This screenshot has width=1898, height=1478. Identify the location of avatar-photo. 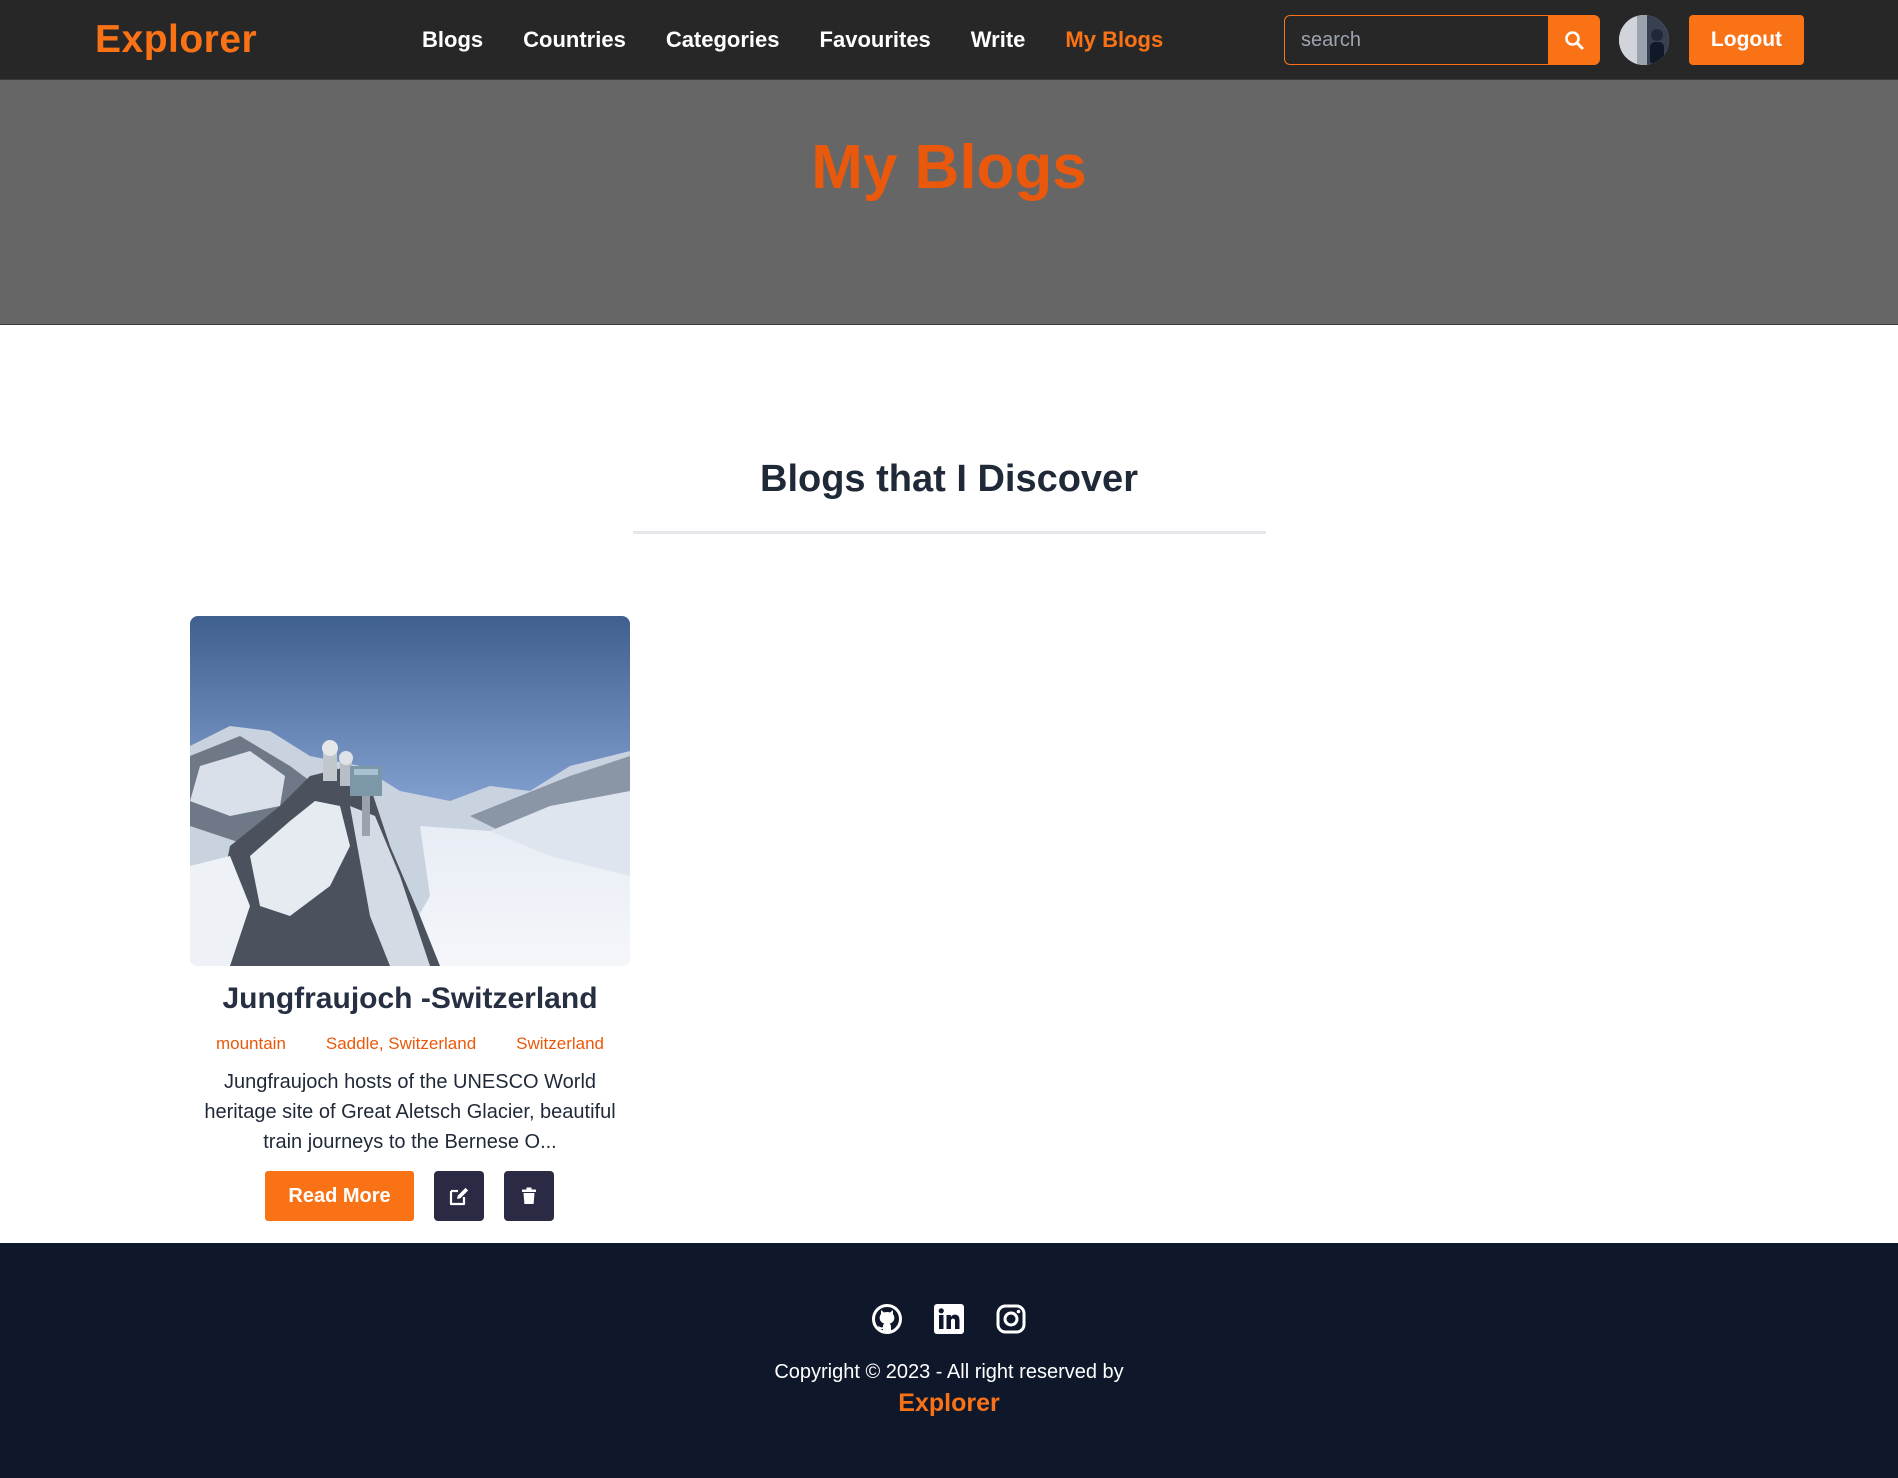
(1644, 40).